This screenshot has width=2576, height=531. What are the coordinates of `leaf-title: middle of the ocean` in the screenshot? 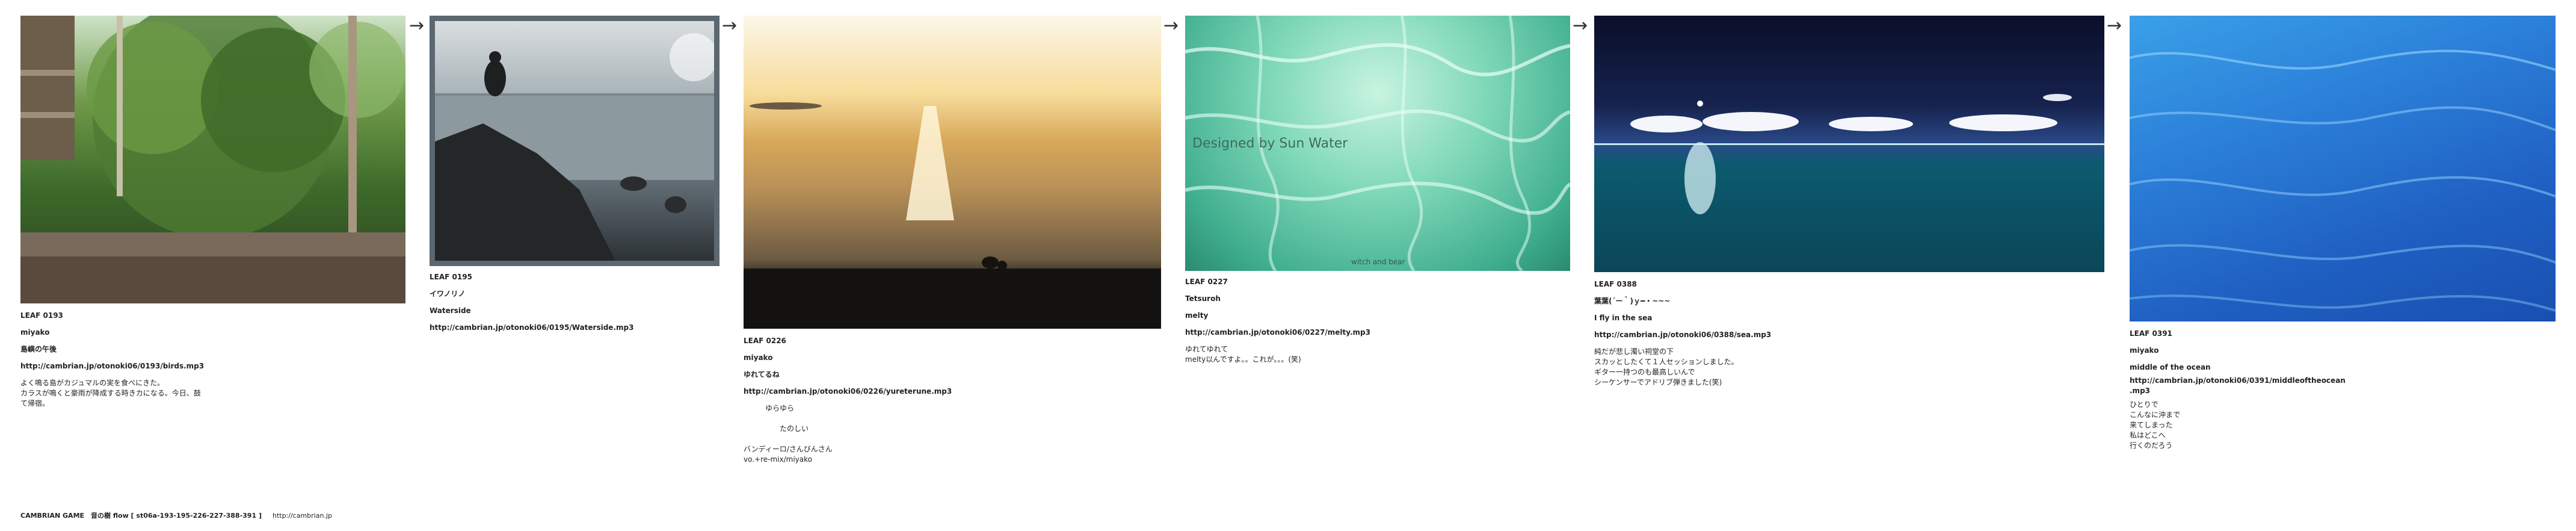 It's located at (2170, 367).